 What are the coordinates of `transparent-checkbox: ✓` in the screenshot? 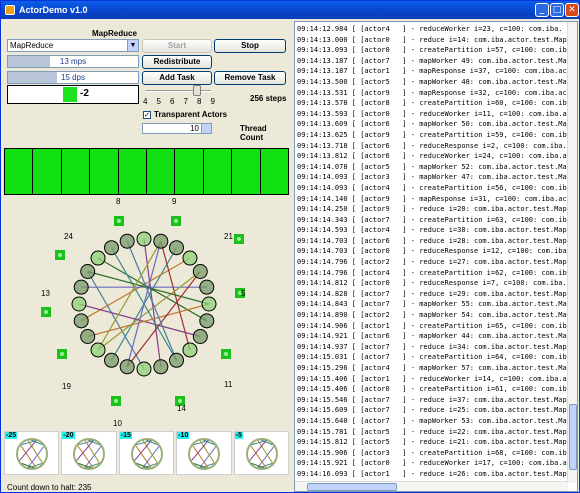 It's located at (147, 115).